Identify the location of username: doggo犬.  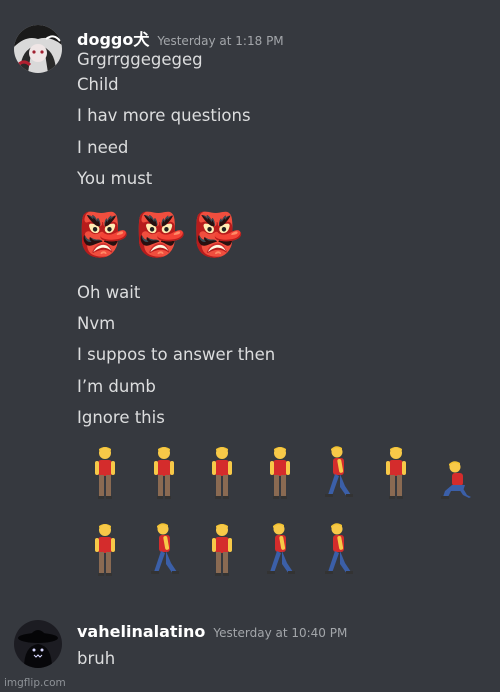
(113, 39).